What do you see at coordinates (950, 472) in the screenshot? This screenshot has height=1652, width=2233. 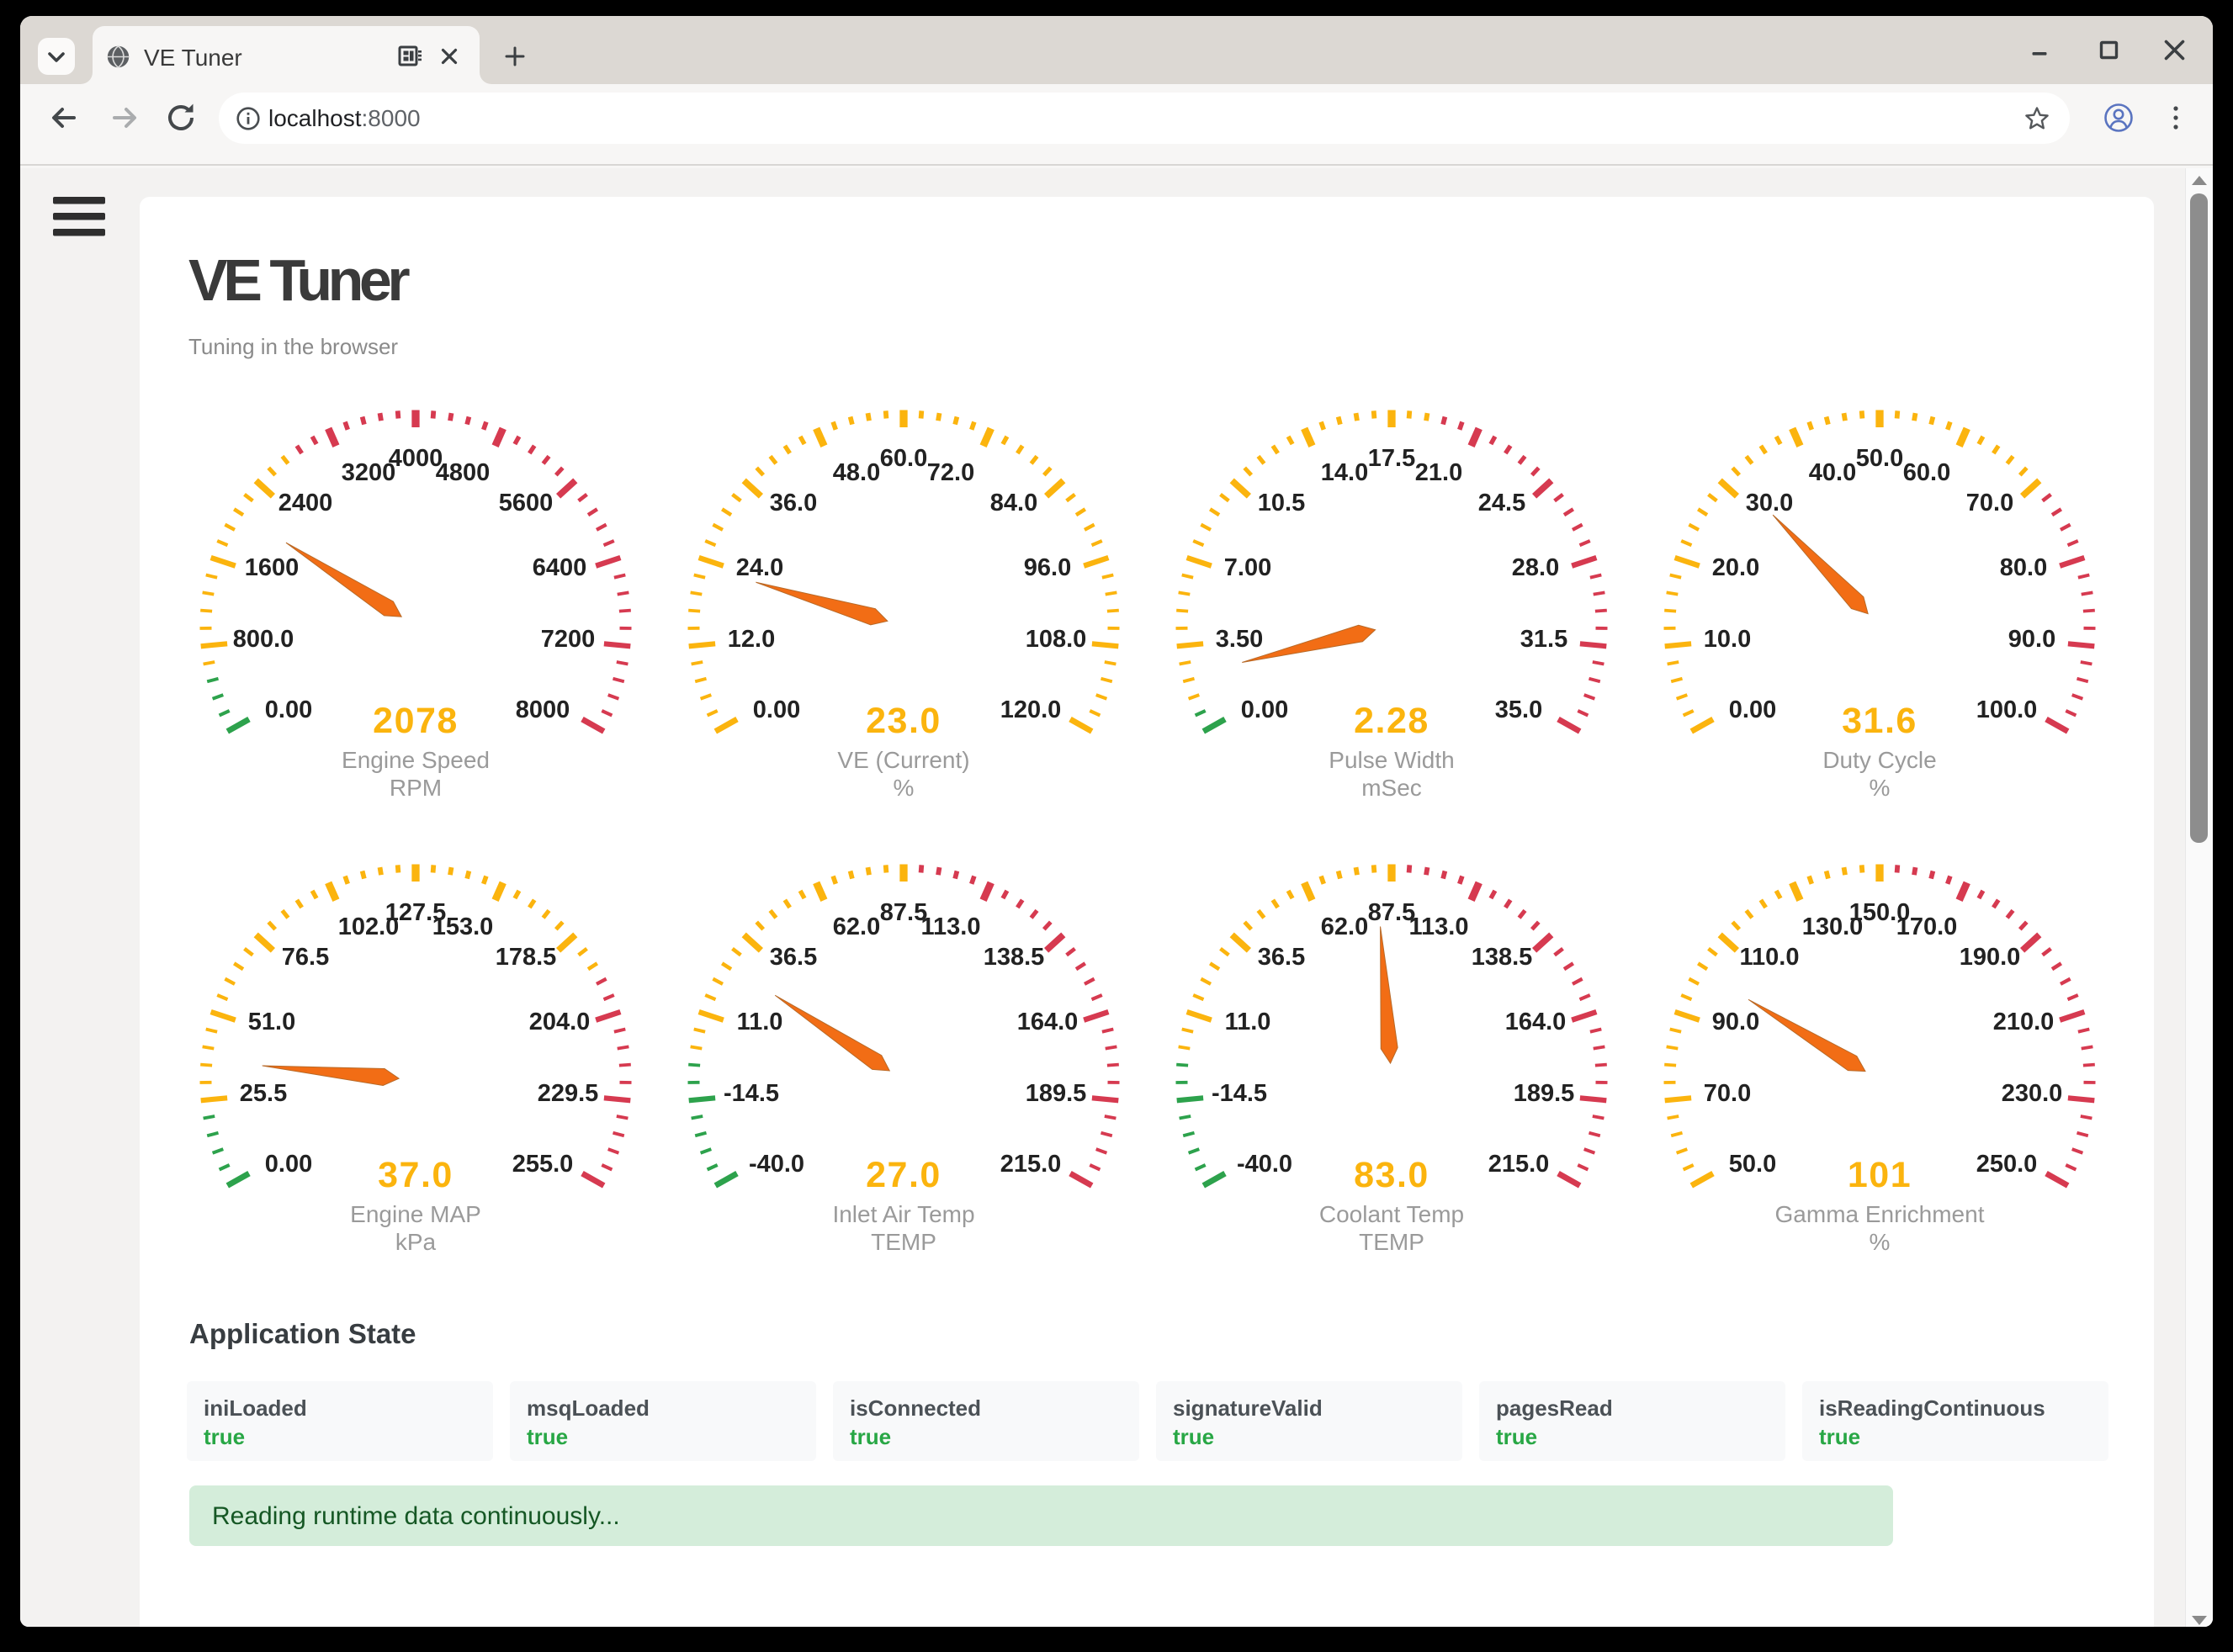 I see `svg-text: 72.0` at bounding box center [950, 472].